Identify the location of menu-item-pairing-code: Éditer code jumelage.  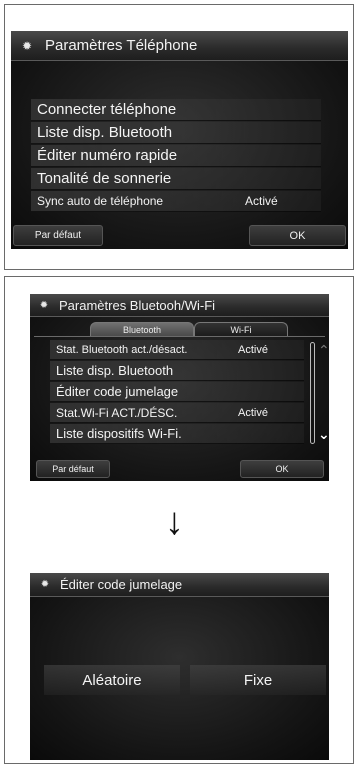
(177, 392).